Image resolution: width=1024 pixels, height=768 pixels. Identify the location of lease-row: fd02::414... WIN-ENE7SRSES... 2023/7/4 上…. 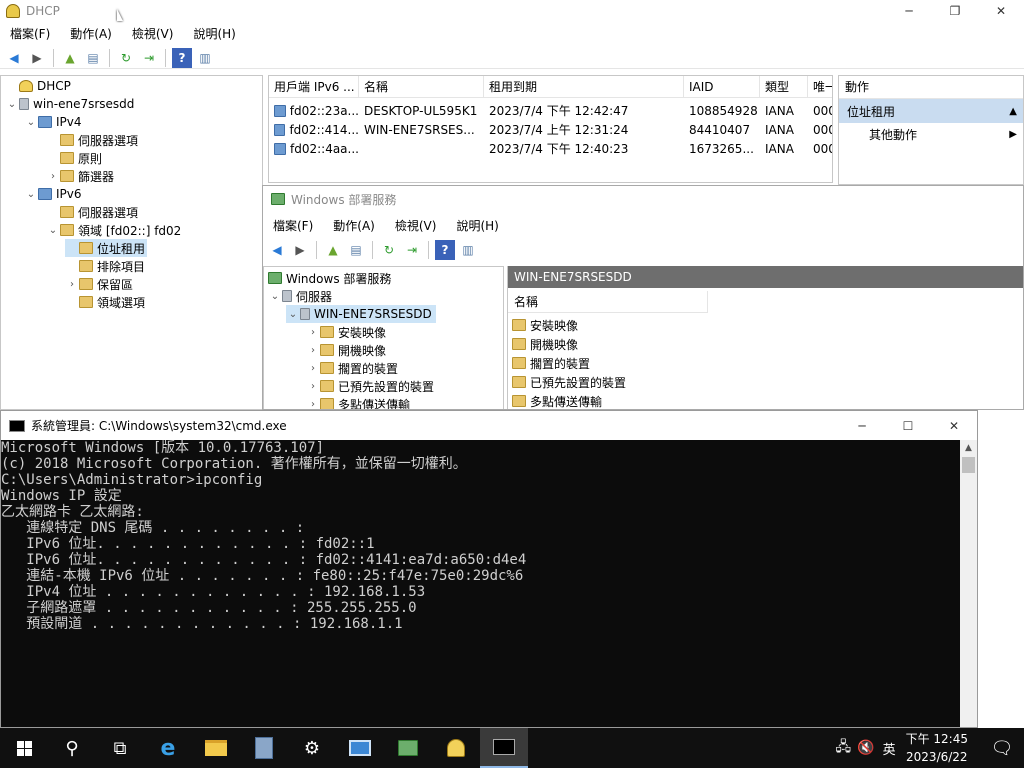
(550, 129).